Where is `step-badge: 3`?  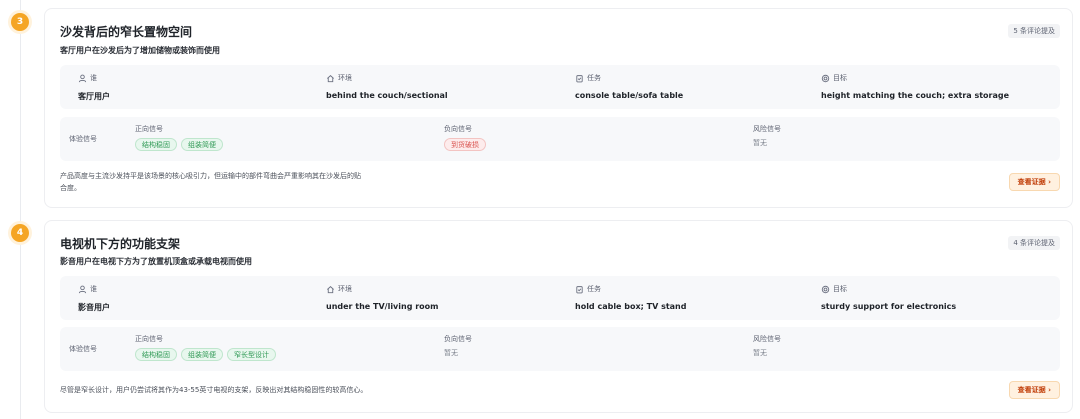 step-badge: 3 is located at coordinates (20, 22).